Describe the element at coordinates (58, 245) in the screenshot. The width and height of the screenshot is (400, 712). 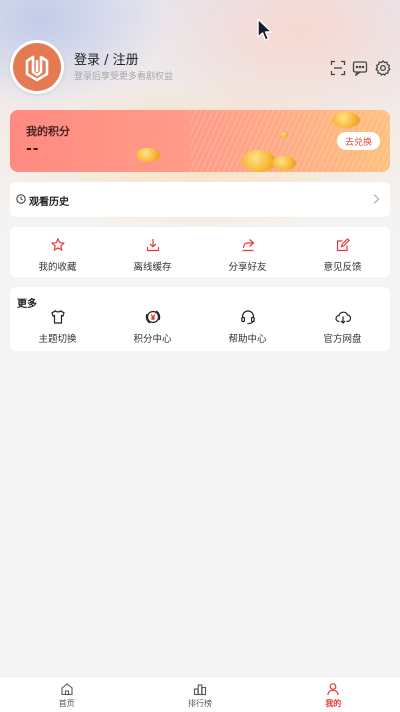
I see `star-icon` at that location.